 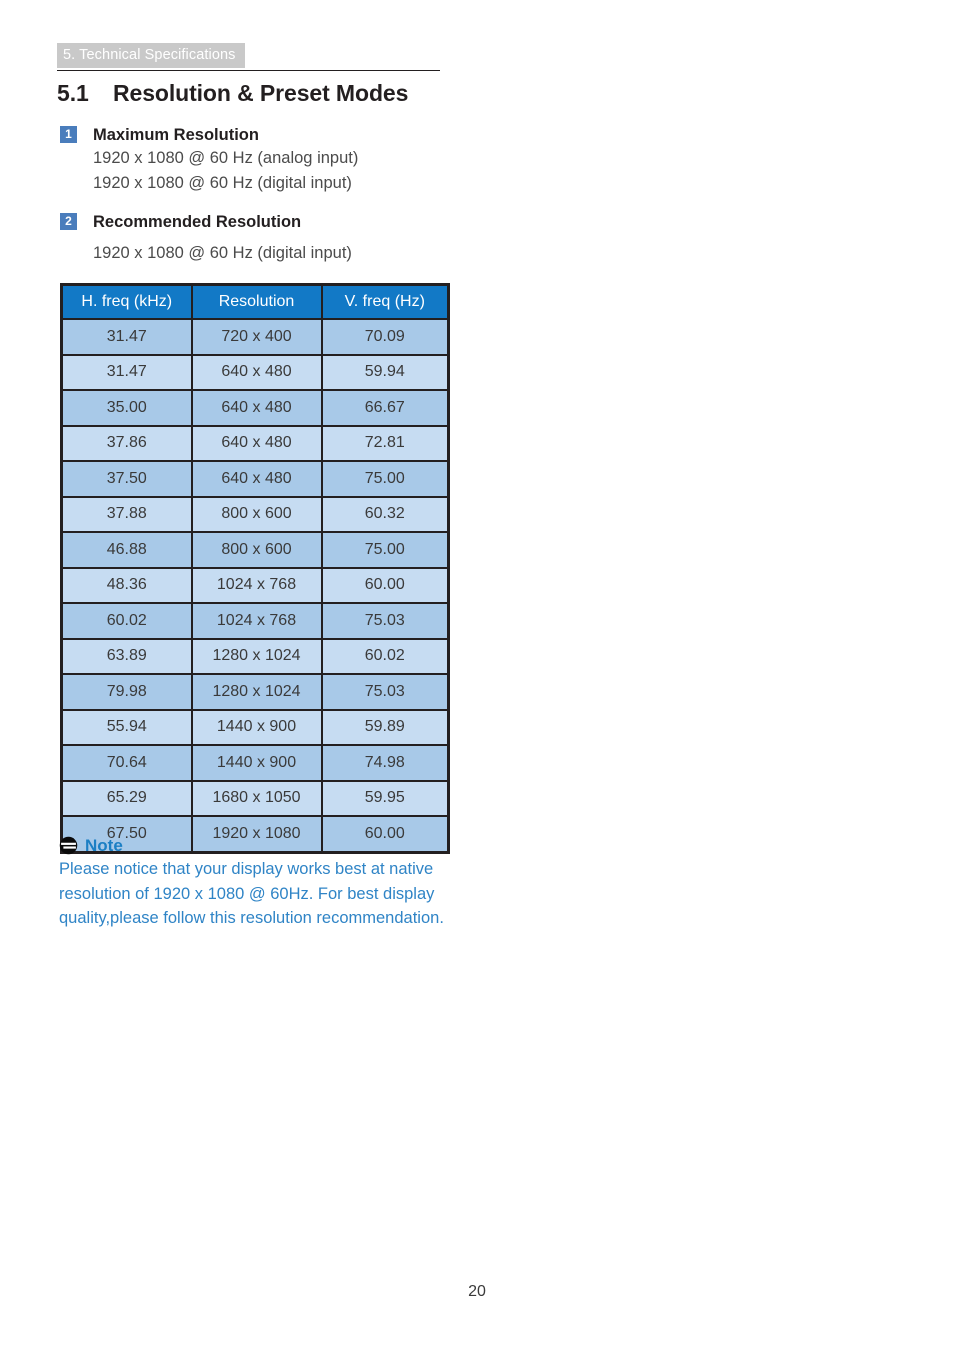 What do you see at coordinates (126, 443) in the screenshot?
I see `table-cell: 37.86` at bounding box center [126, 443].